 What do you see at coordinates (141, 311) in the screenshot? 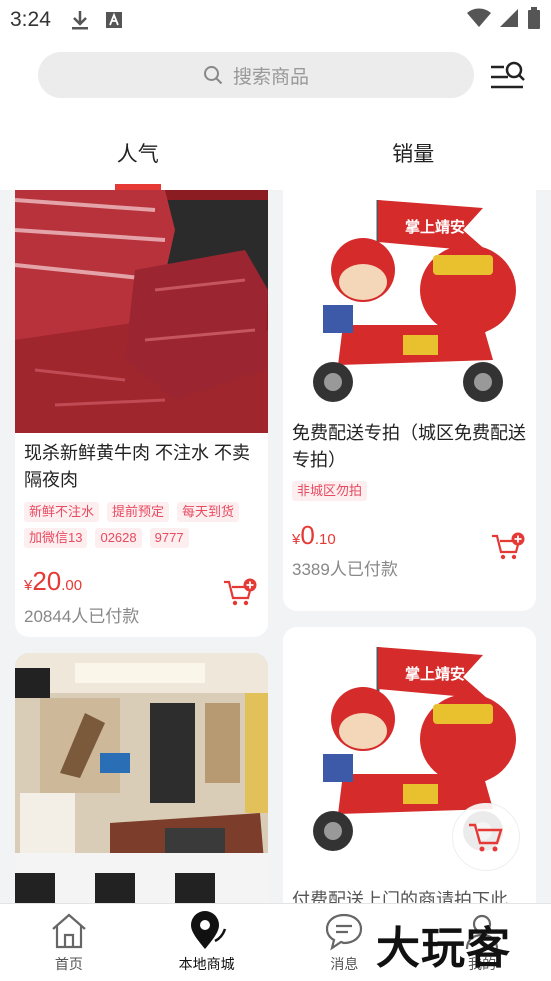
I see `product-image-beef` at bounding box center [141, 311].